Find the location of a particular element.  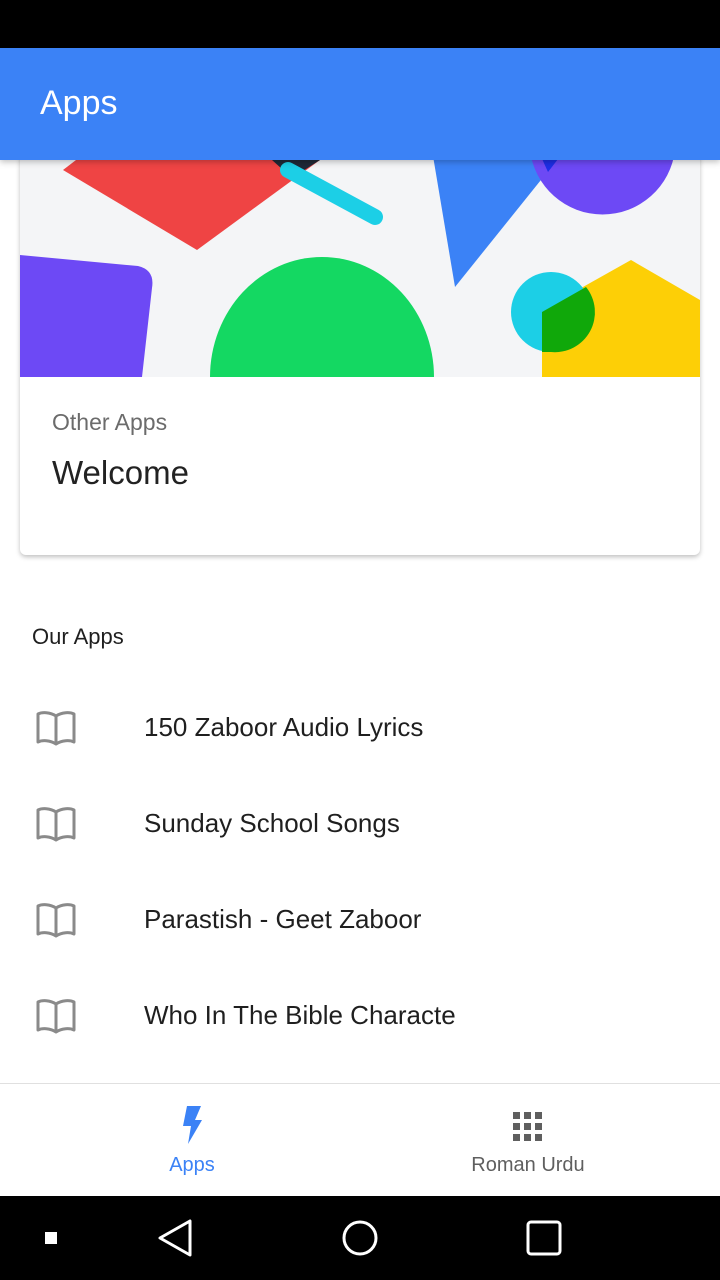

list-item: Who In The Bible Characte is located at coordinates (360, 1018).